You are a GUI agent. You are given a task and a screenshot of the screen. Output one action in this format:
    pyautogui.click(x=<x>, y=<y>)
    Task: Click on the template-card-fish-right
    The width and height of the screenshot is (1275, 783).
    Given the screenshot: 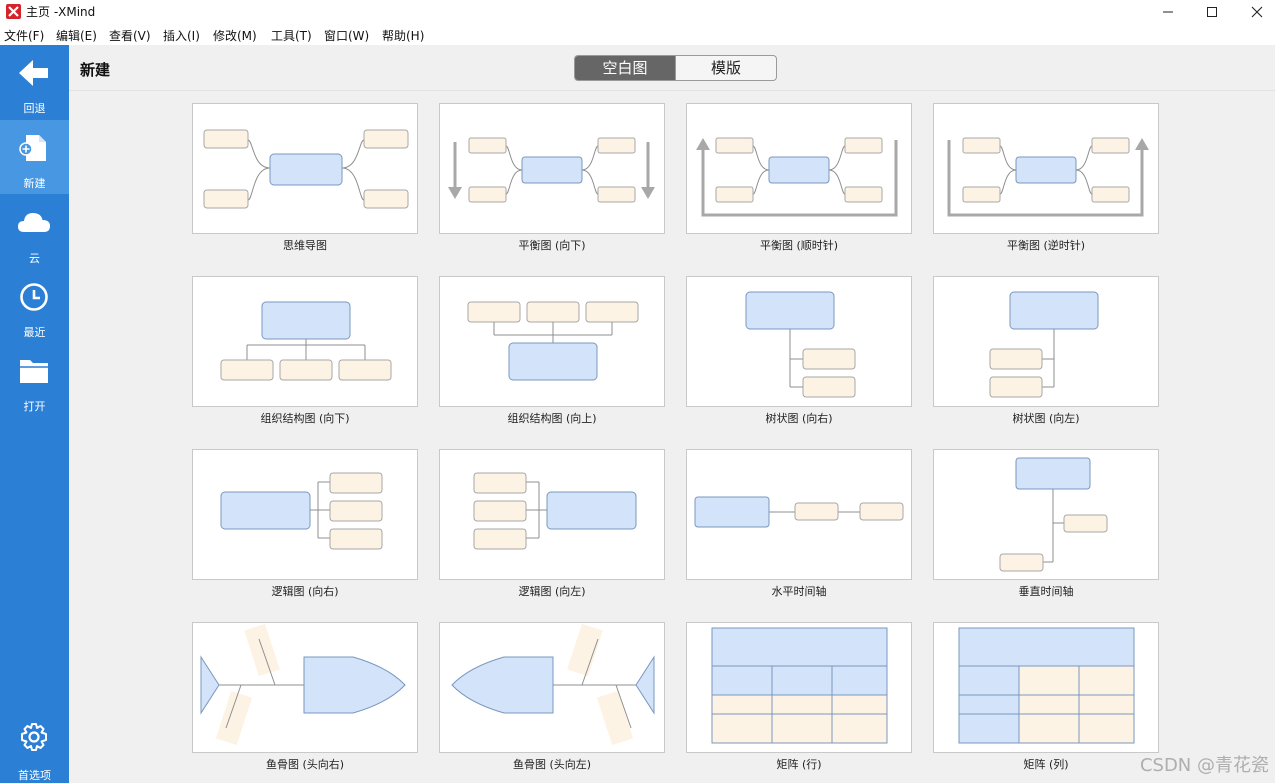 What is the action you would take?
    pyautogui.click(x=305, y=687)
    